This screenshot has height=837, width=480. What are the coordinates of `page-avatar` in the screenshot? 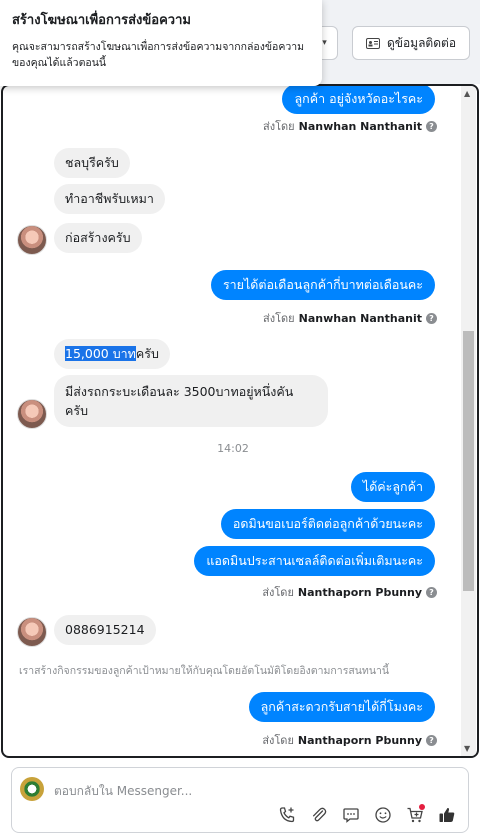 It's located at (32, 789).